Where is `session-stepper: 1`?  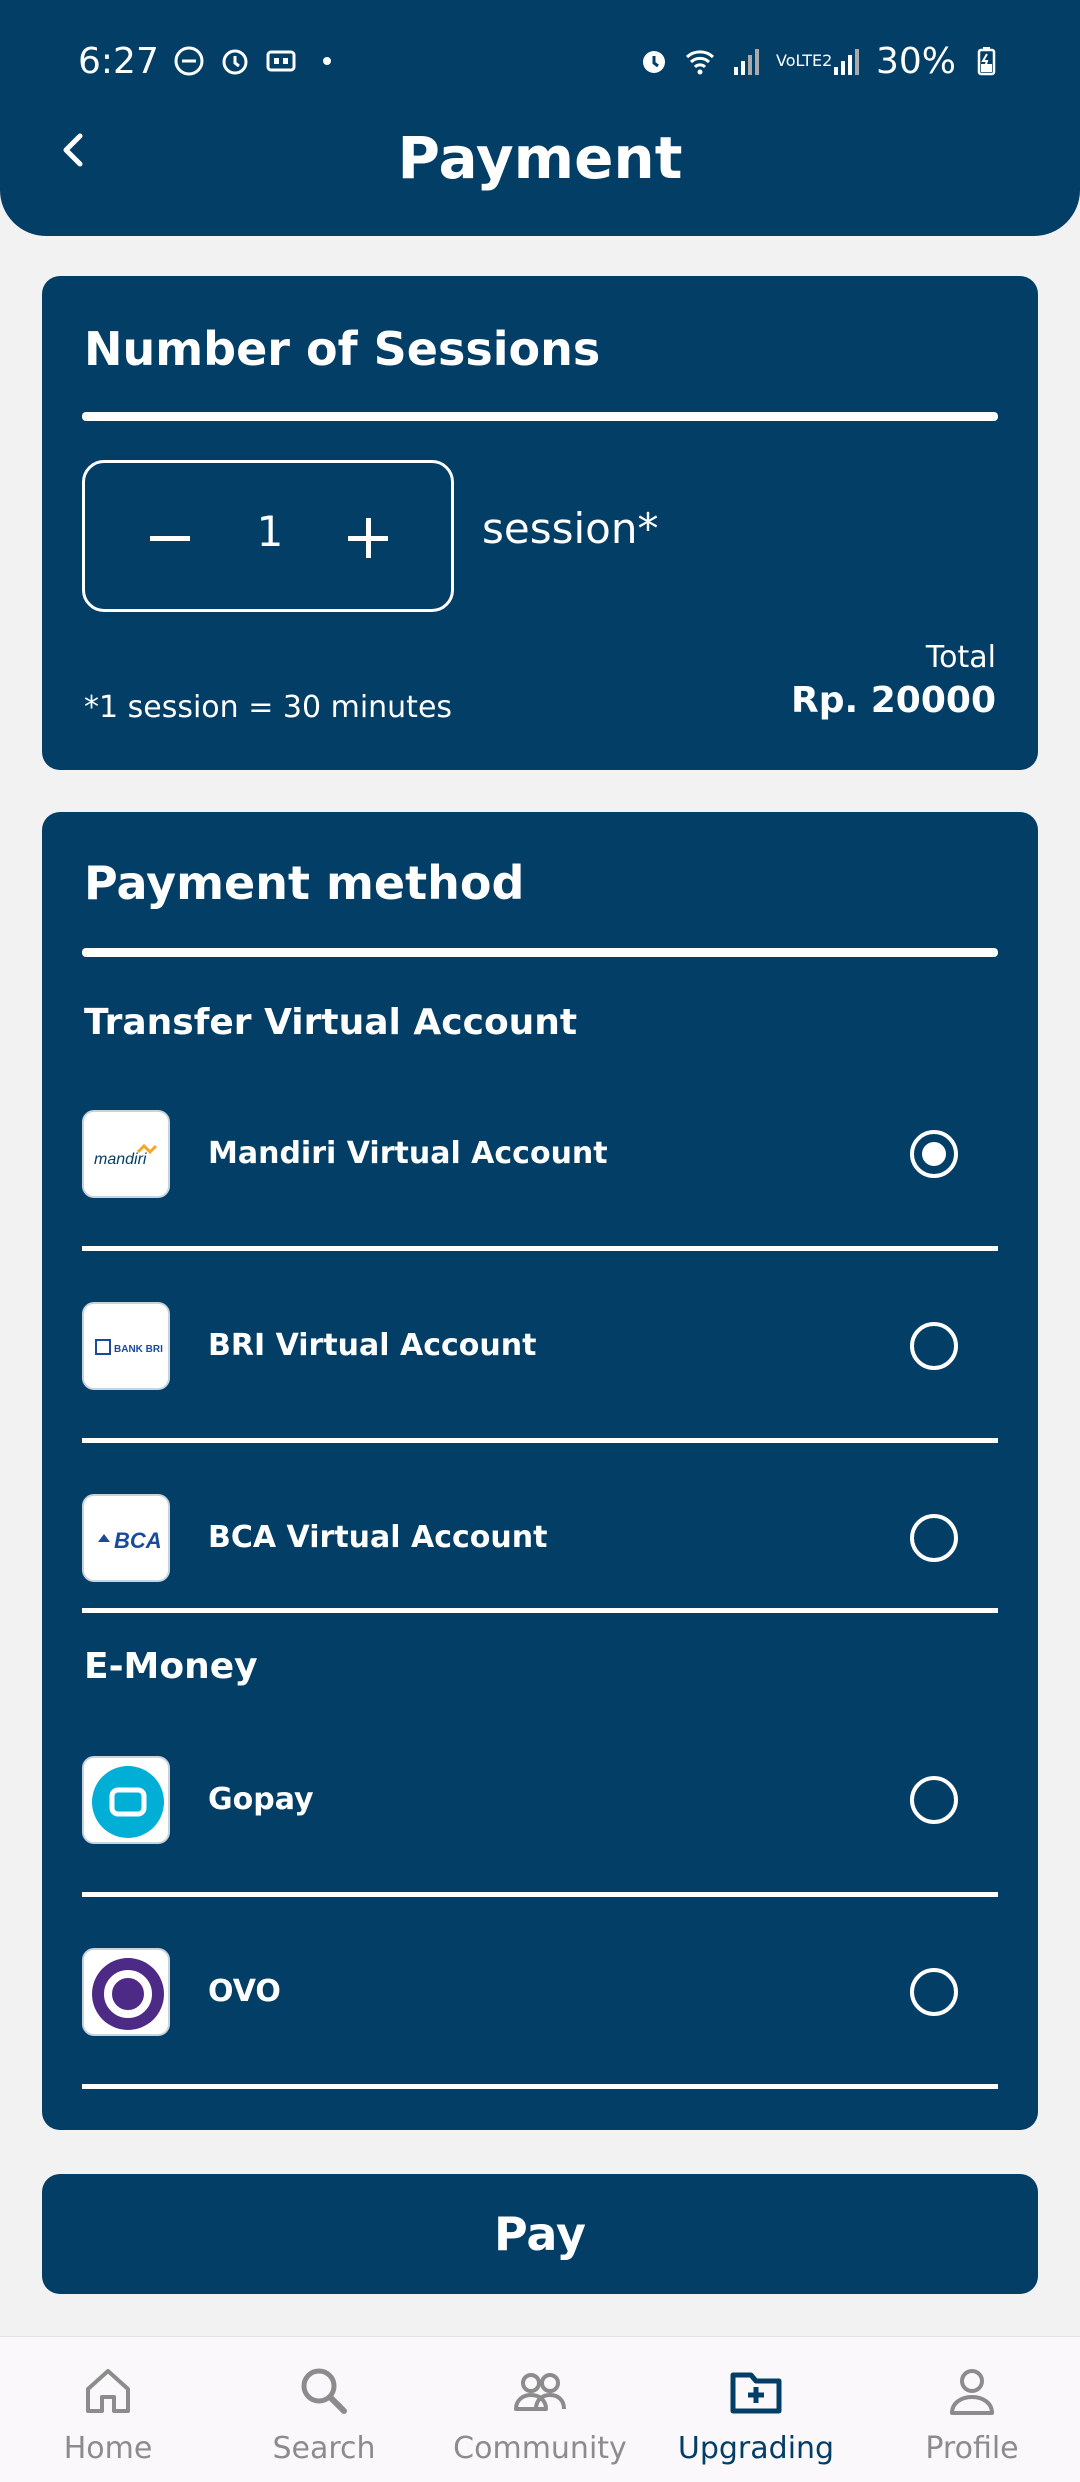 session-stepper: 1 is located at coordinates (268, 536).